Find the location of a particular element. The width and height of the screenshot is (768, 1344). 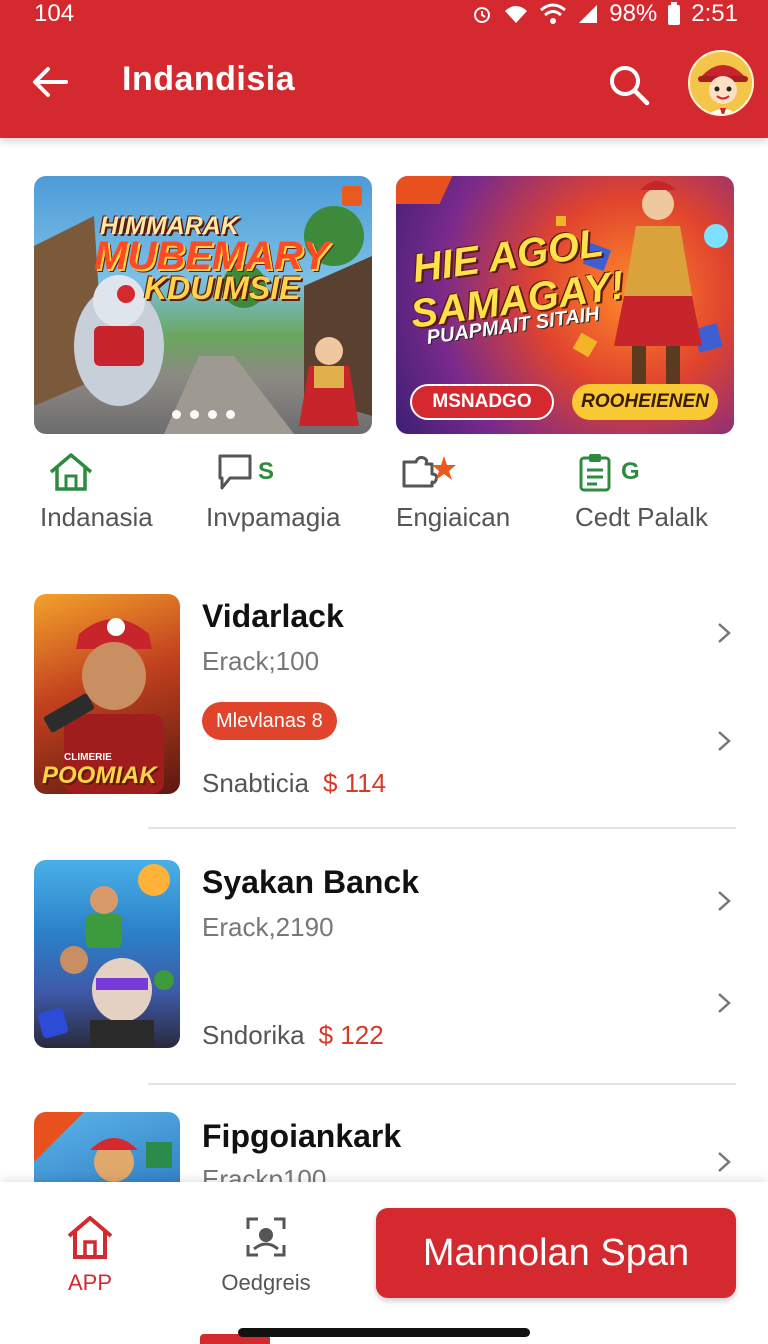

search-icon is located at coordinates (630, 86).